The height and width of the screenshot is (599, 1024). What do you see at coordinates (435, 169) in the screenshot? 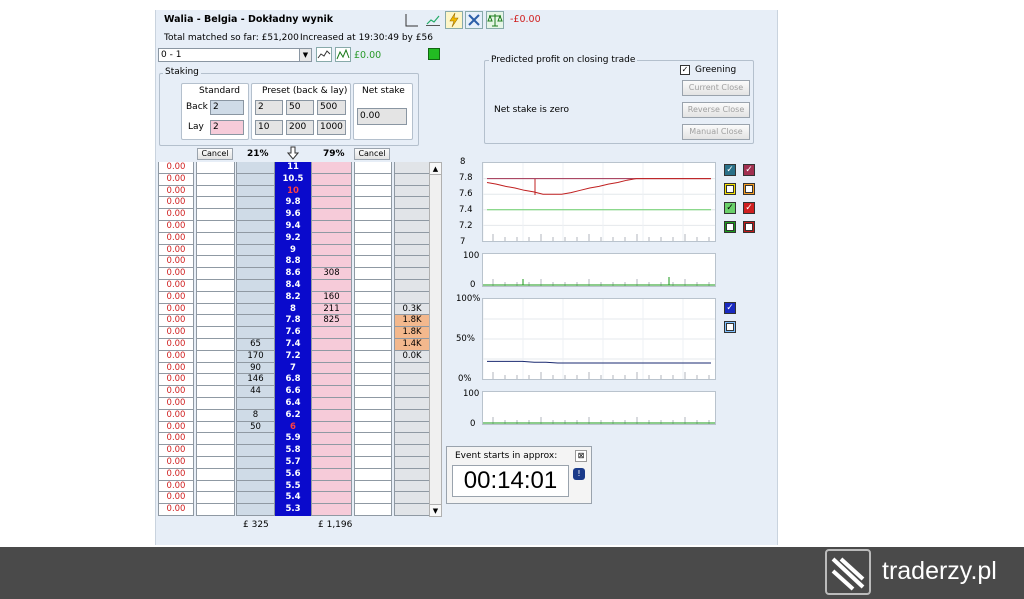
I see `scroll-up-icon: ▲` at bounding box center [435, 169].